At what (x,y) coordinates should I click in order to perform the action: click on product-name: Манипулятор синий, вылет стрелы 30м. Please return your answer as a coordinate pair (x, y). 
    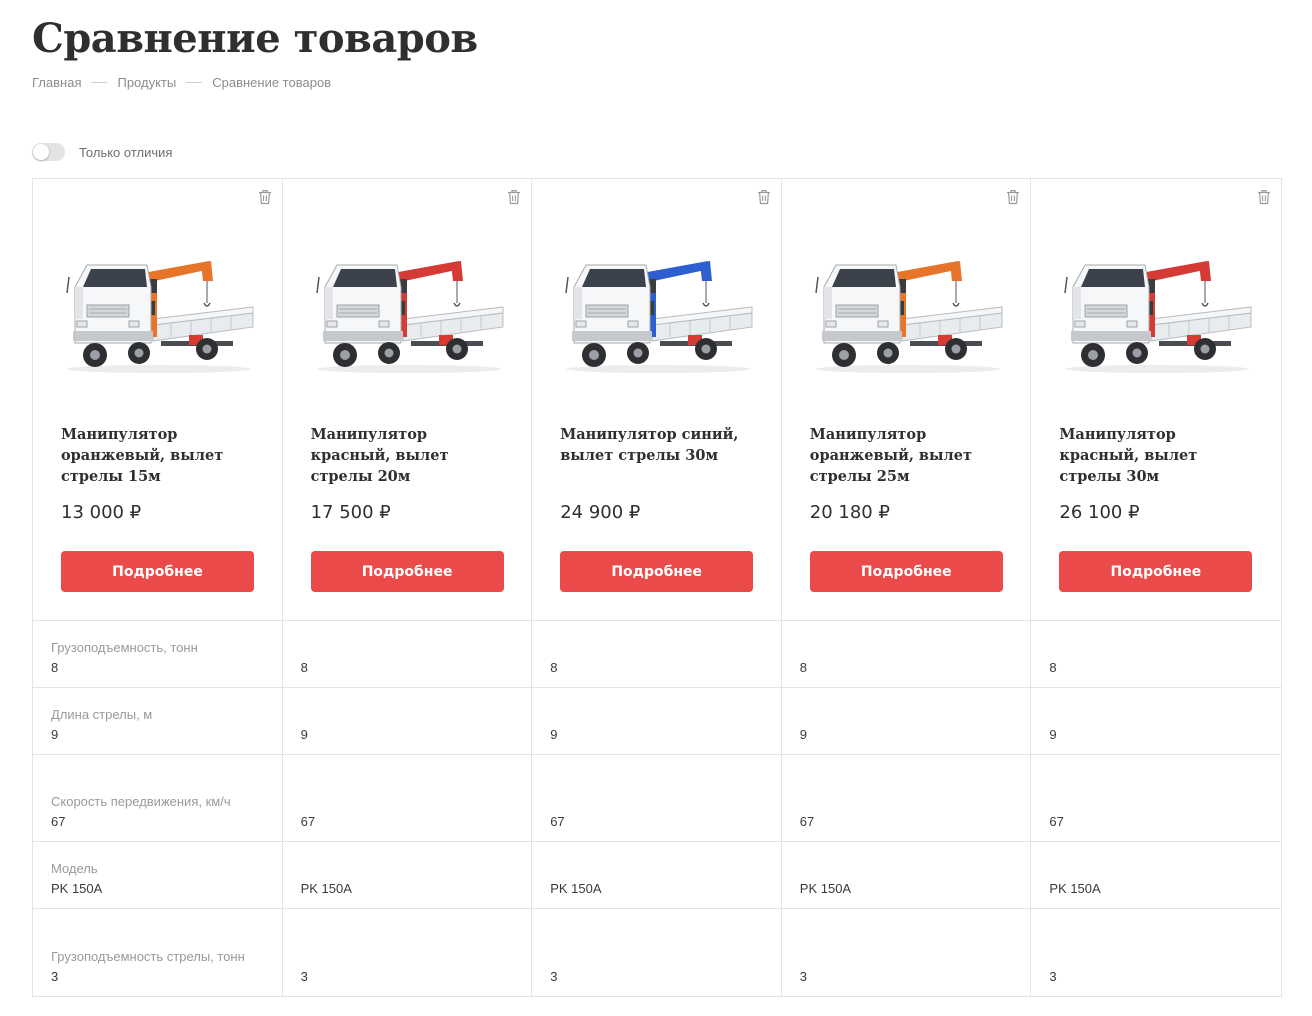
    Looking at the image, I should click on (660, 445).